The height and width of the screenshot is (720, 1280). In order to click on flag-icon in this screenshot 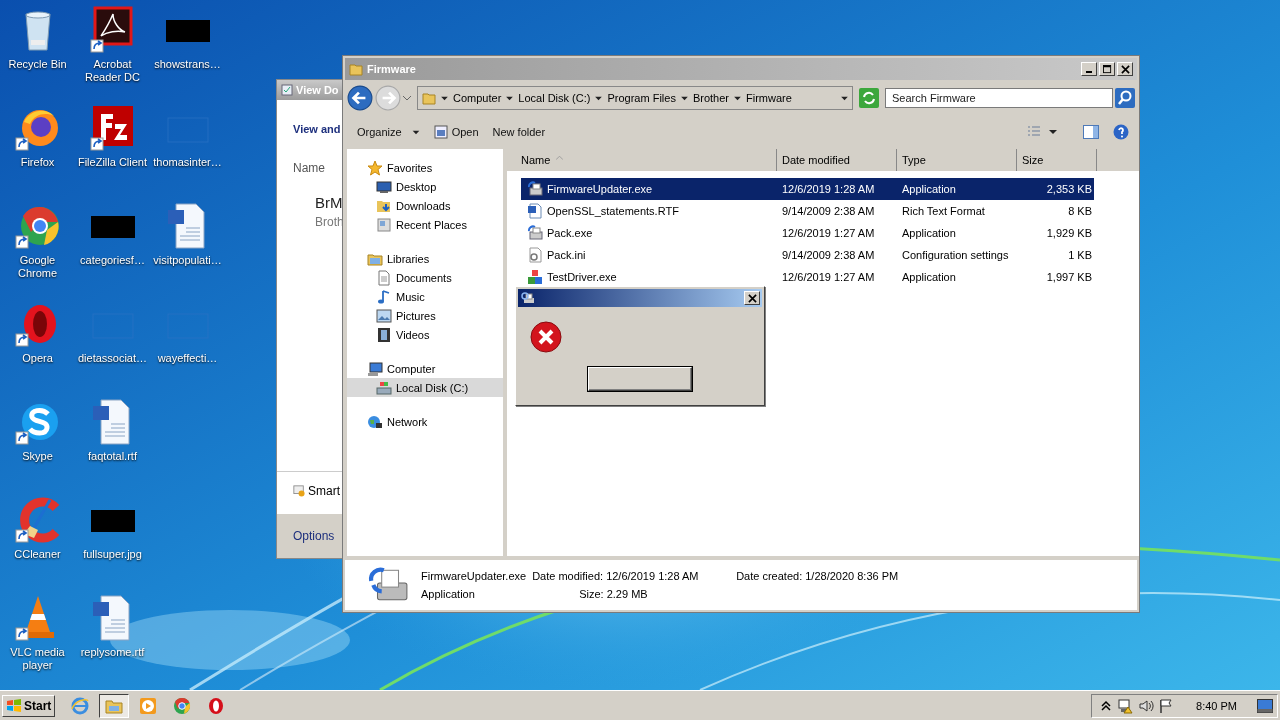, I will do `click(1166, 705)`.